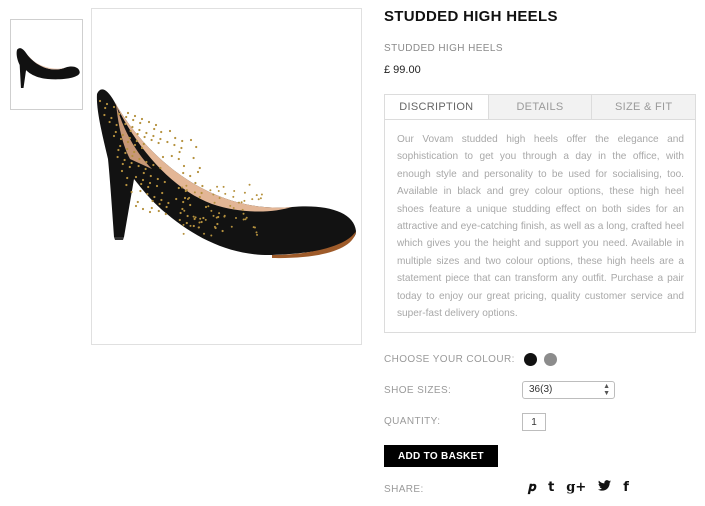 This screenshot has width=705, height=506. I want to click on tab-details: DETAILS, so click(540, 107).